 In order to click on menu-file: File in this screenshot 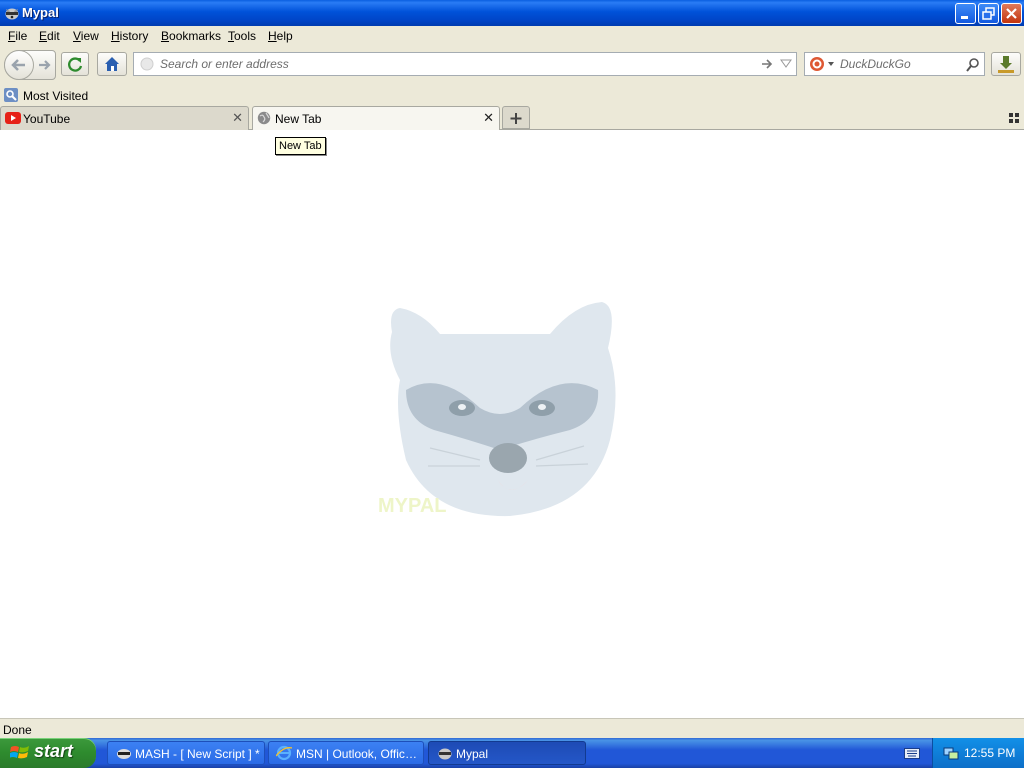, I will do `click(17, 36)`.